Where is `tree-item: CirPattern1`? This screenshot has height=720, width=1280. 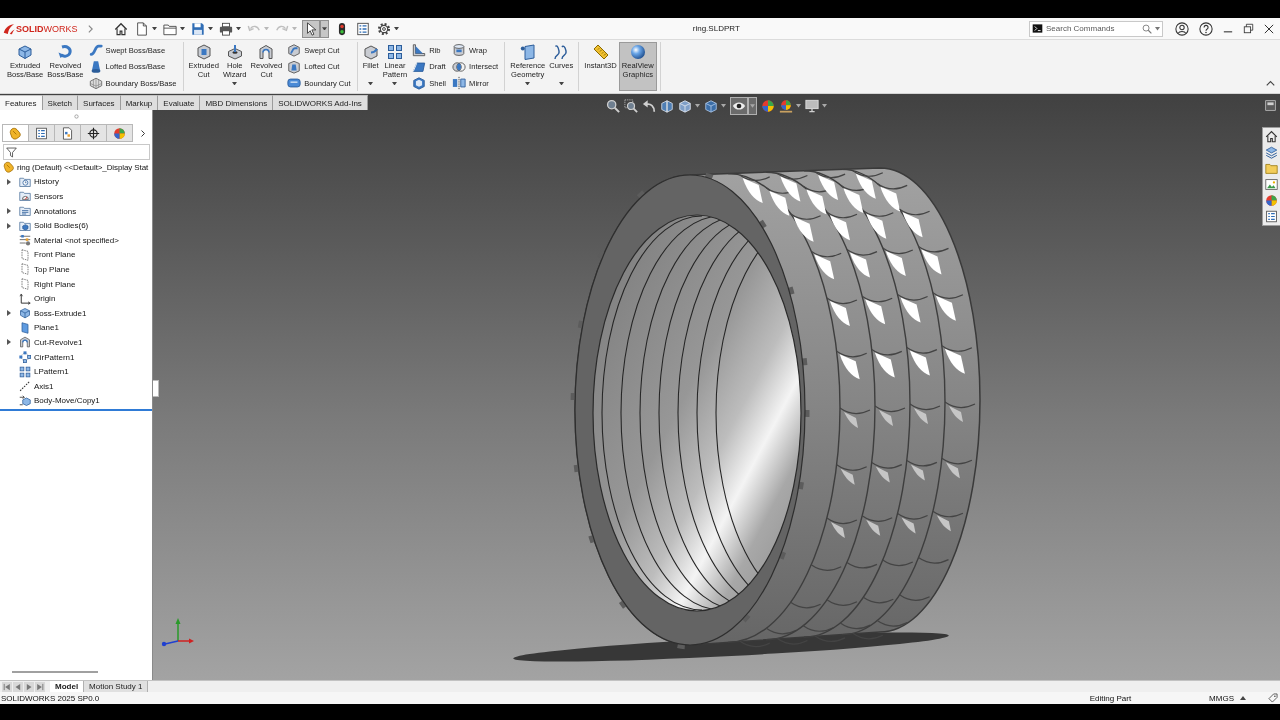
tree-item: CirPattern1 is located at coordinates (76, 357).